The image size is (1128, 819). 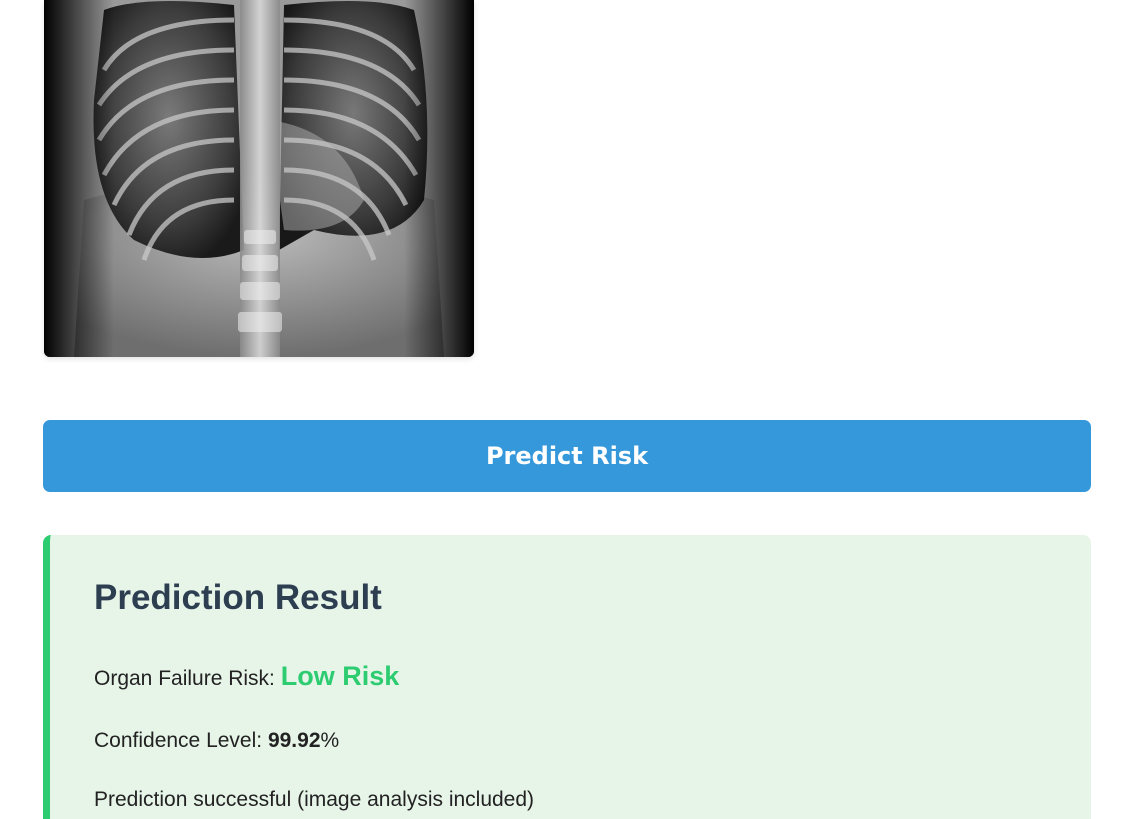 What do you see at coordinates (330, 740) in the screenshot?
I see `confidence-unit: %` at bounding box center [330, 740].